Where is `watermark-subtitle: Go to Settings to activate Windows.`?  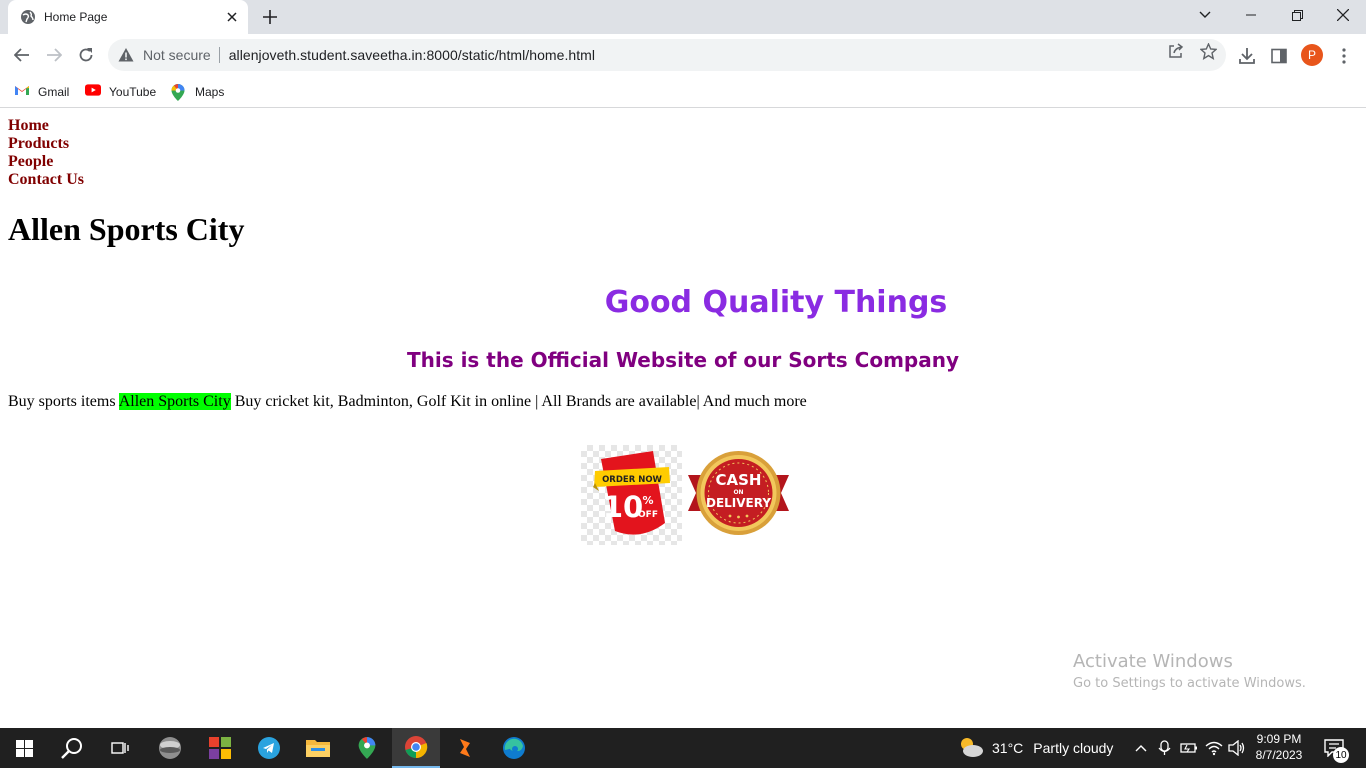 watermark-subtitle: Go to Settings to activate Windows. is located at coordinates (1189, 683).